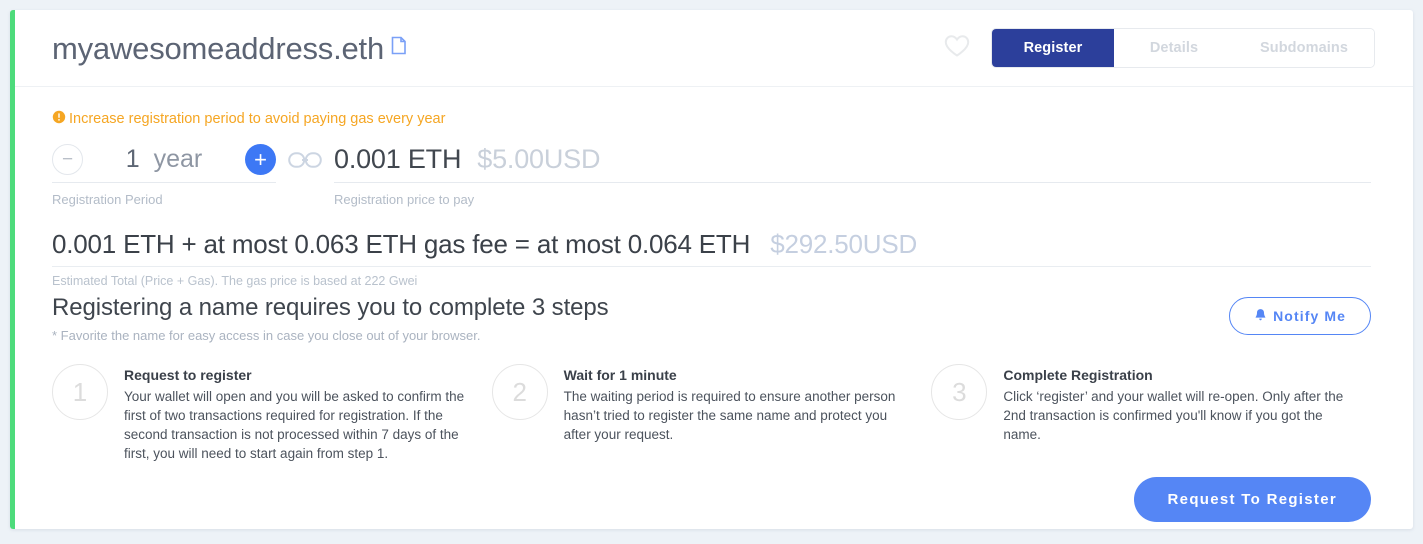 The width and height of the screenshot is (1423, 544). I want to click on domain-name-text: myawesomeaddress.eth, so click(218, 48).